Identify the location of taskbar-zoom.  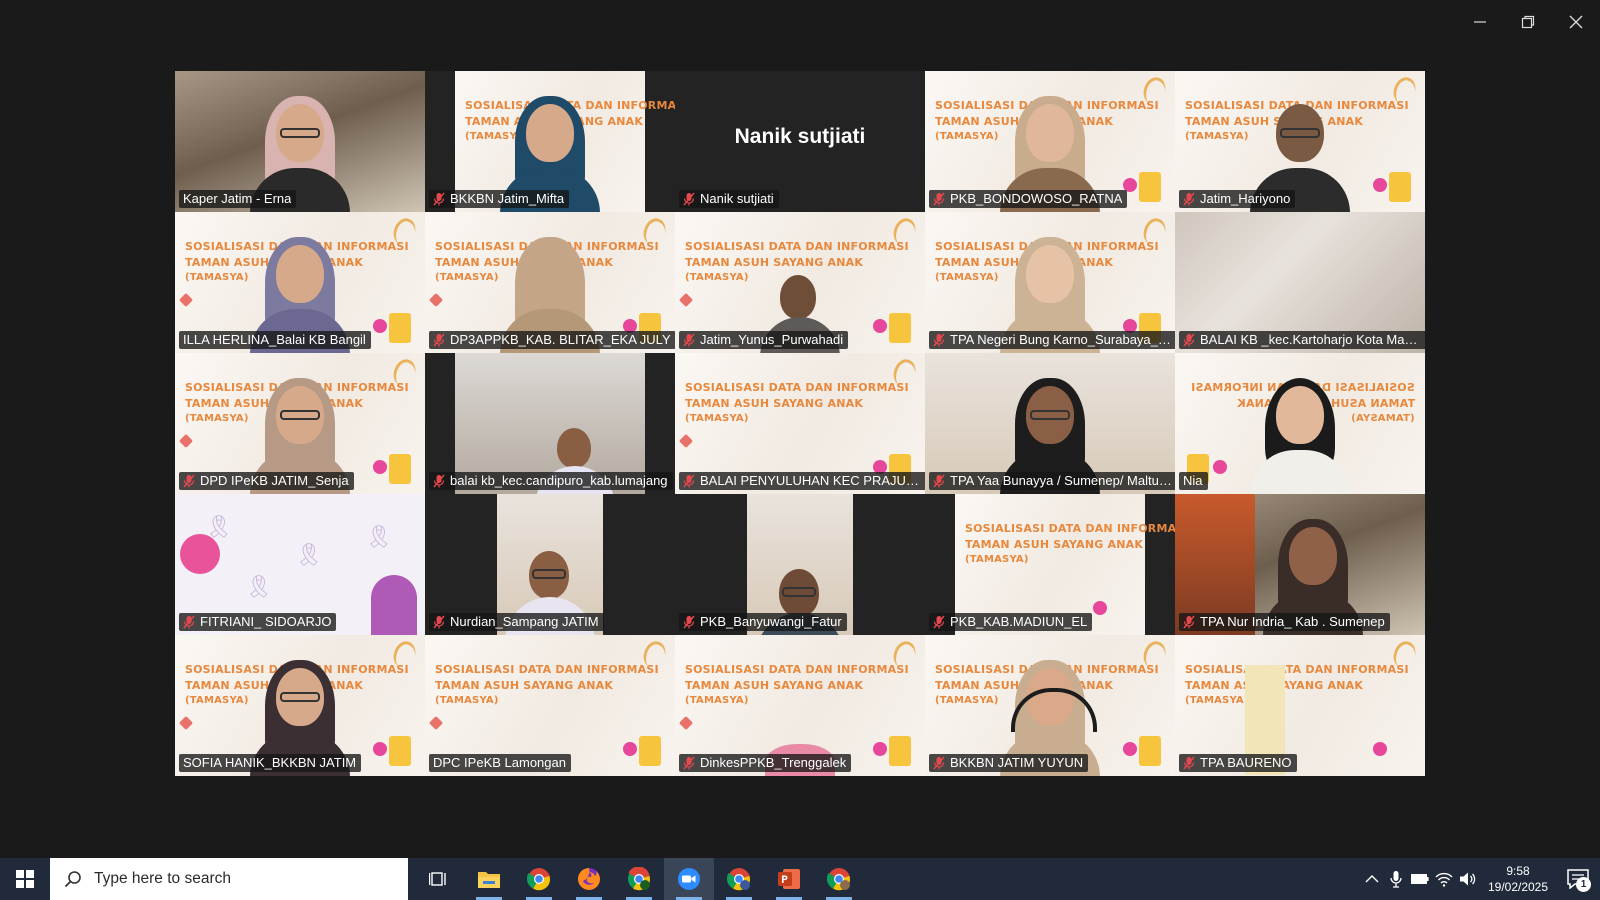
(689, 879).